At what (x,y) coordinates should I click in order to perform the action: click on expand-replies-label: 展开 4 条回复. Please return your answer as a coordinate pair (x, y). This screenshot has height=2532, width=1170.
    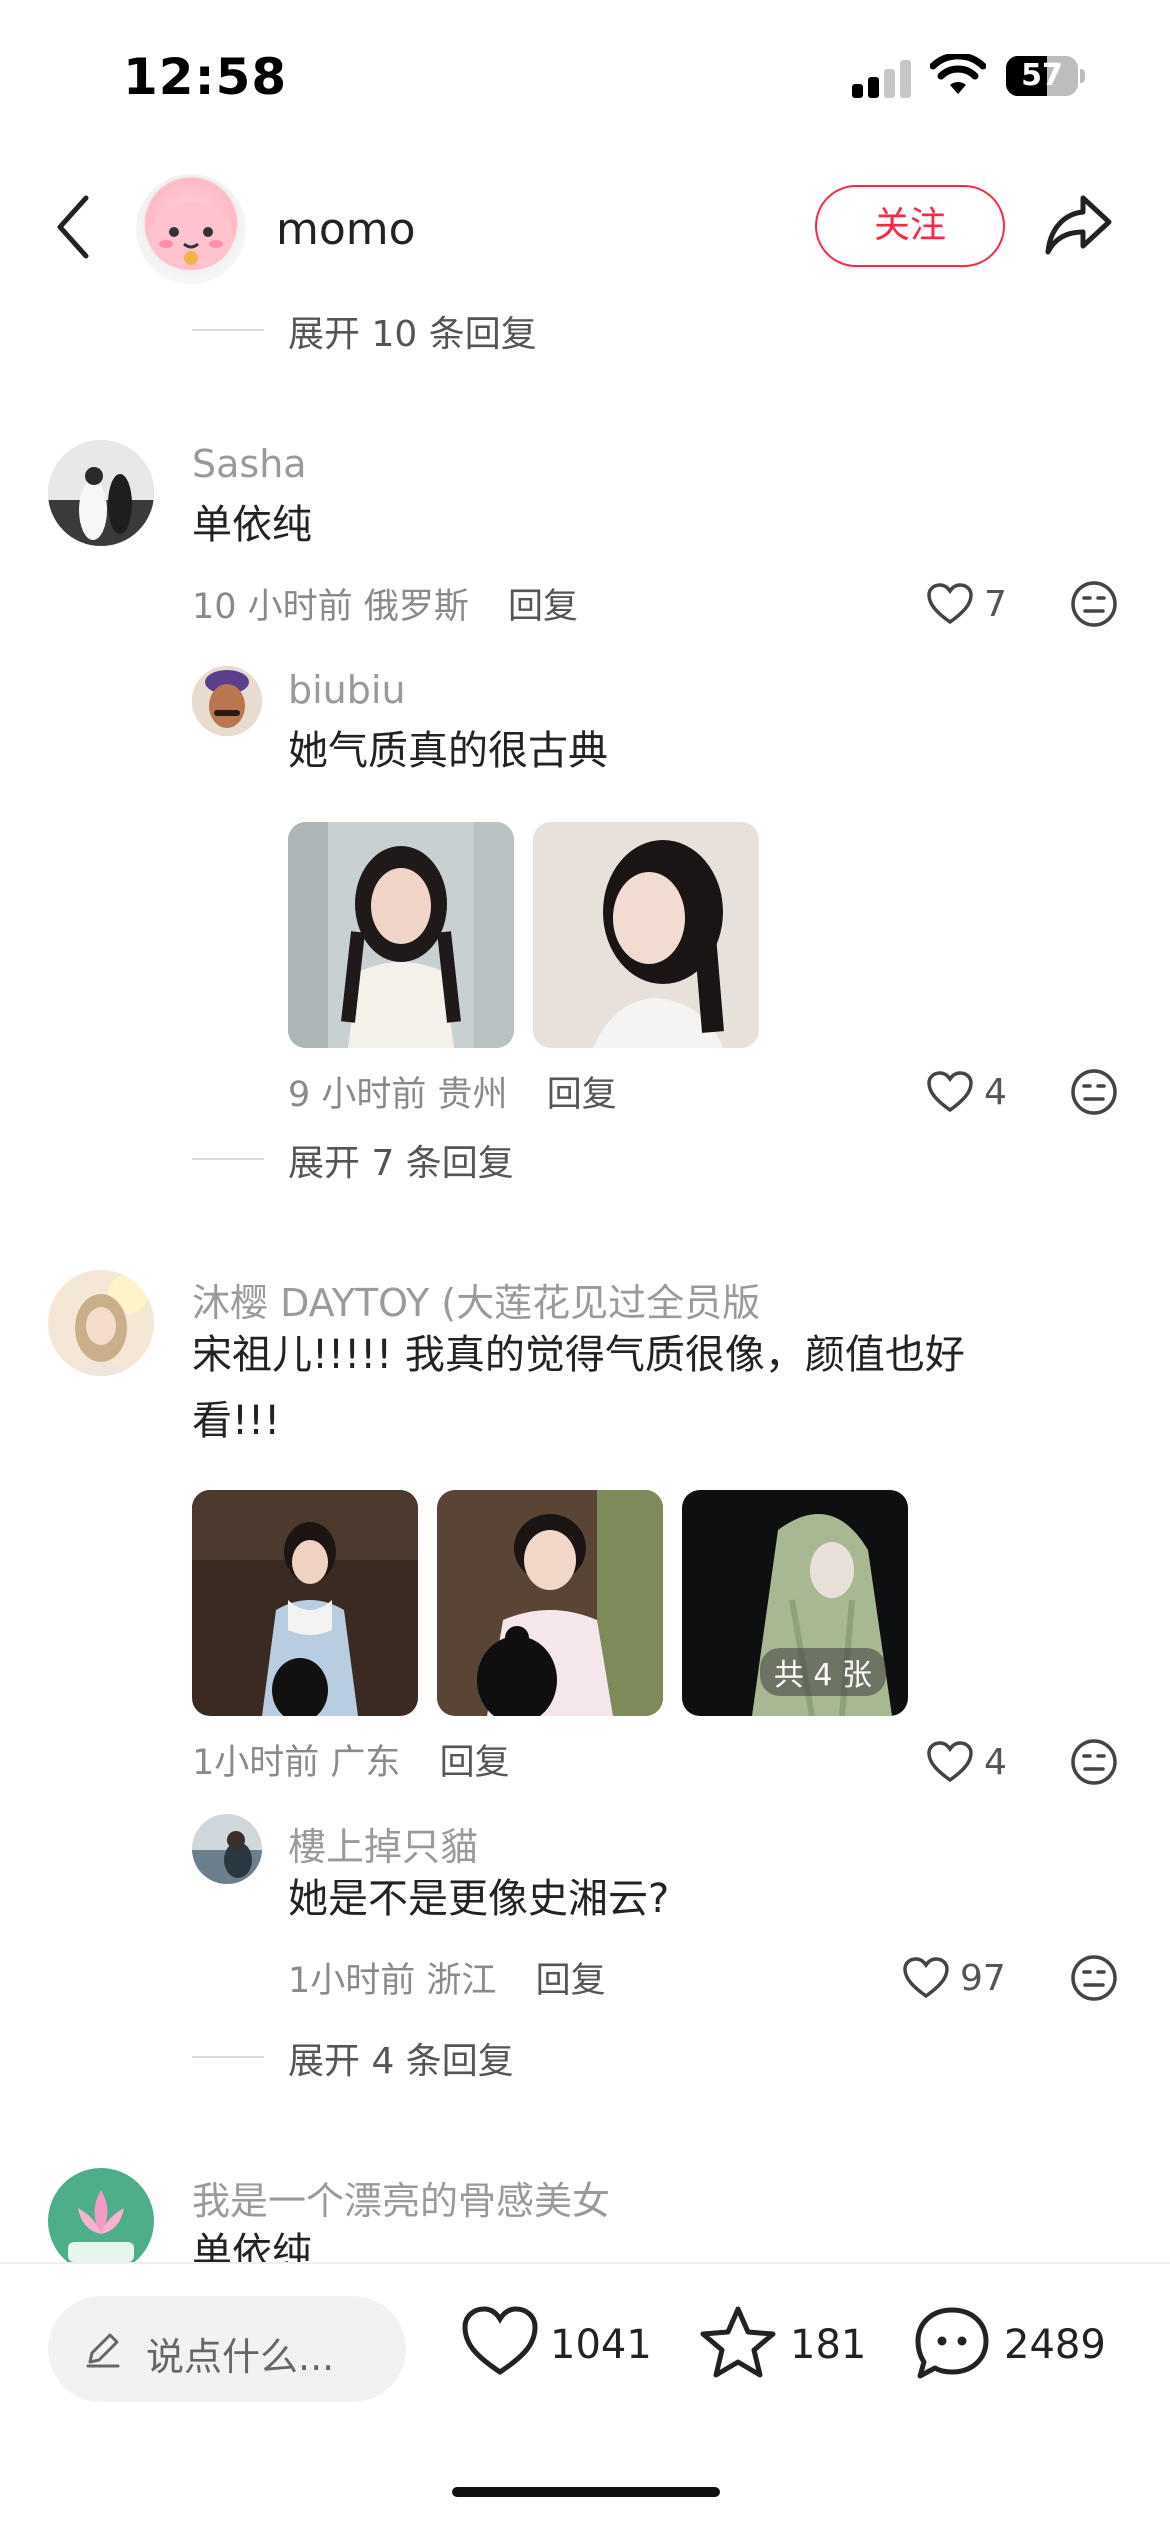
    Looking at the image, I should click on (401, 2058).